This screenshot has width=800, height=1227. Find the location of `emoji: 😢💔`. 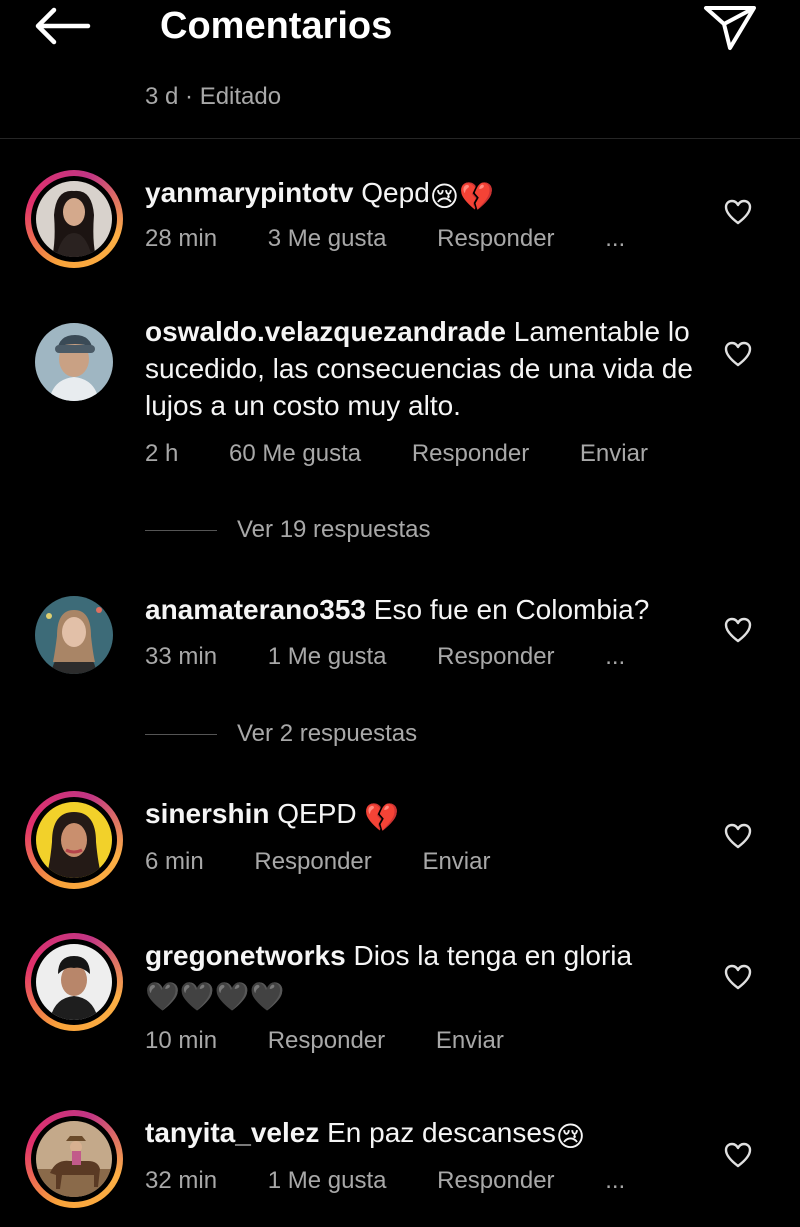

emoji: 😢💔 is located at coordinates (461, 196).